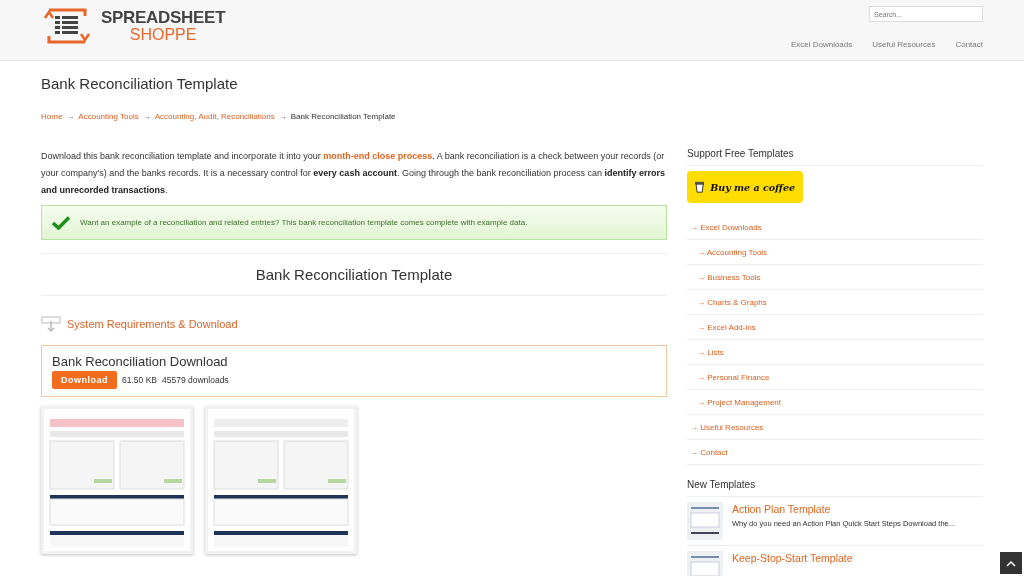 The height and width of the screenshot is (576, 1024). What do you see at coordinates (904, 44) in the screenshot?
I see `nav-link: Useful Resources` at bounding box center [904, 44].